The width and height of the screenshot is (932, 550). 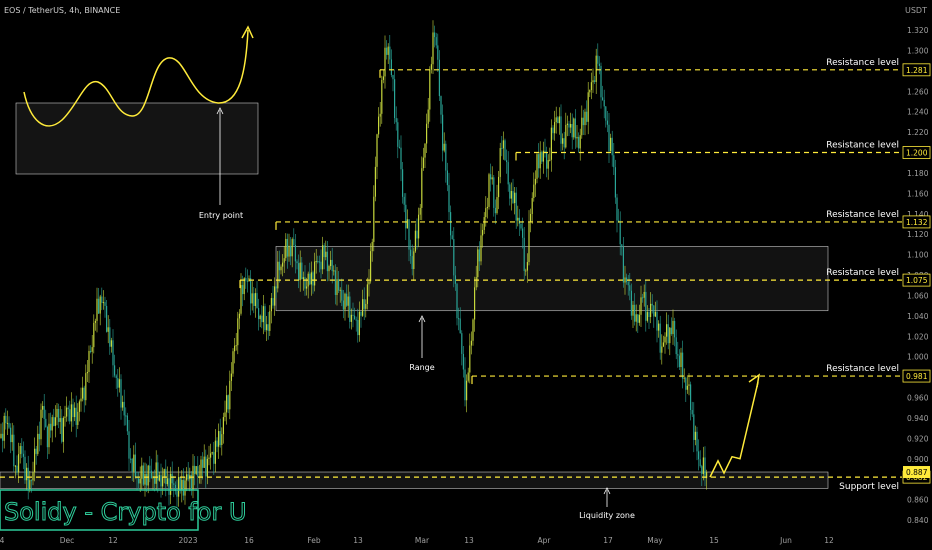 What do you see at coordinates (869, 487) in the screenshot?
I see `support-label: Support level` at bounding box center [869, 487].